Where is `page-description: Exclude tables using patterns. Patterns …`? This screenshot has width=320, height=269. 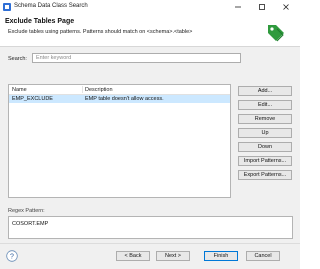 page-description: Exclude tables using patterns. Patterns … is located at coordinates (100, 32).